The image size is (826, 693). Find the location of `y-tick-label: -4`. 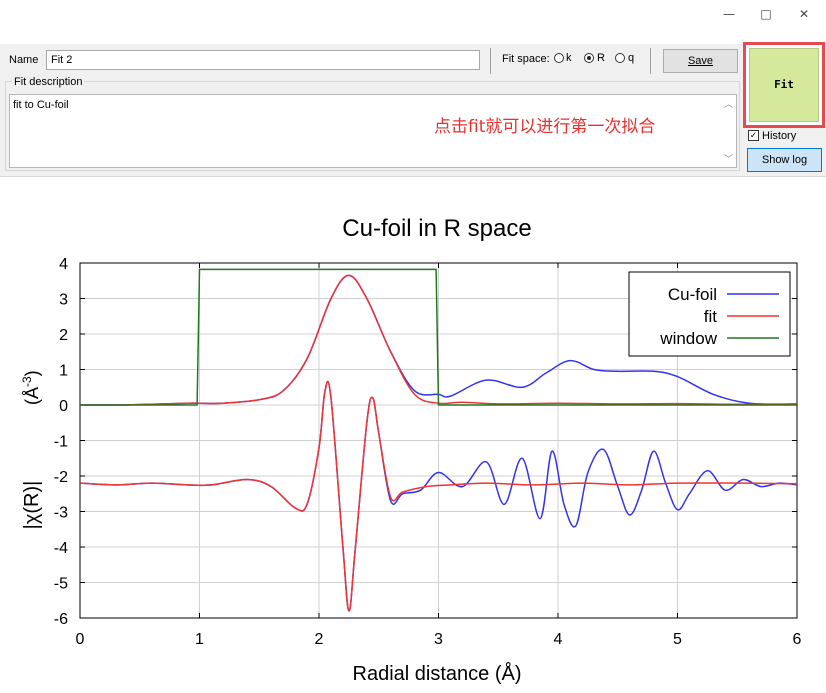

y-tick-label: -4 is located at coordinates (61, 548).